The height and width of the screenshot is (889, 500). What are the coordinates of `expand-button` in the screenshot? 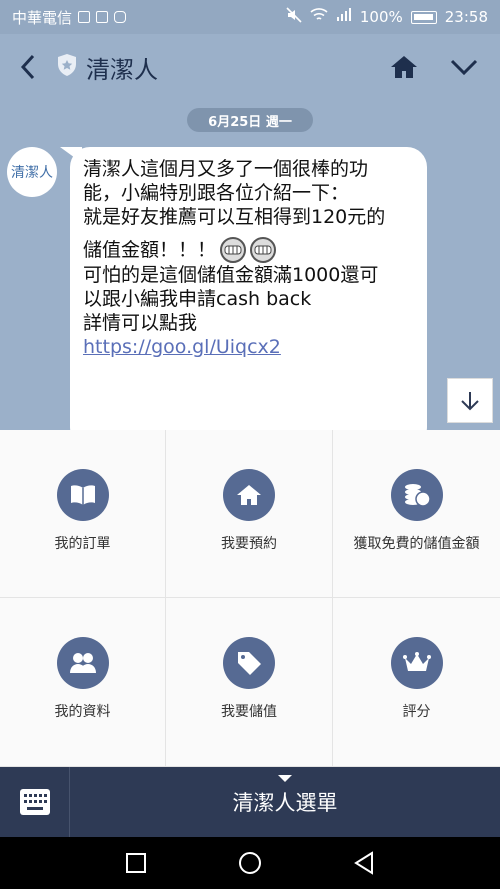 It's located at (464, 67).